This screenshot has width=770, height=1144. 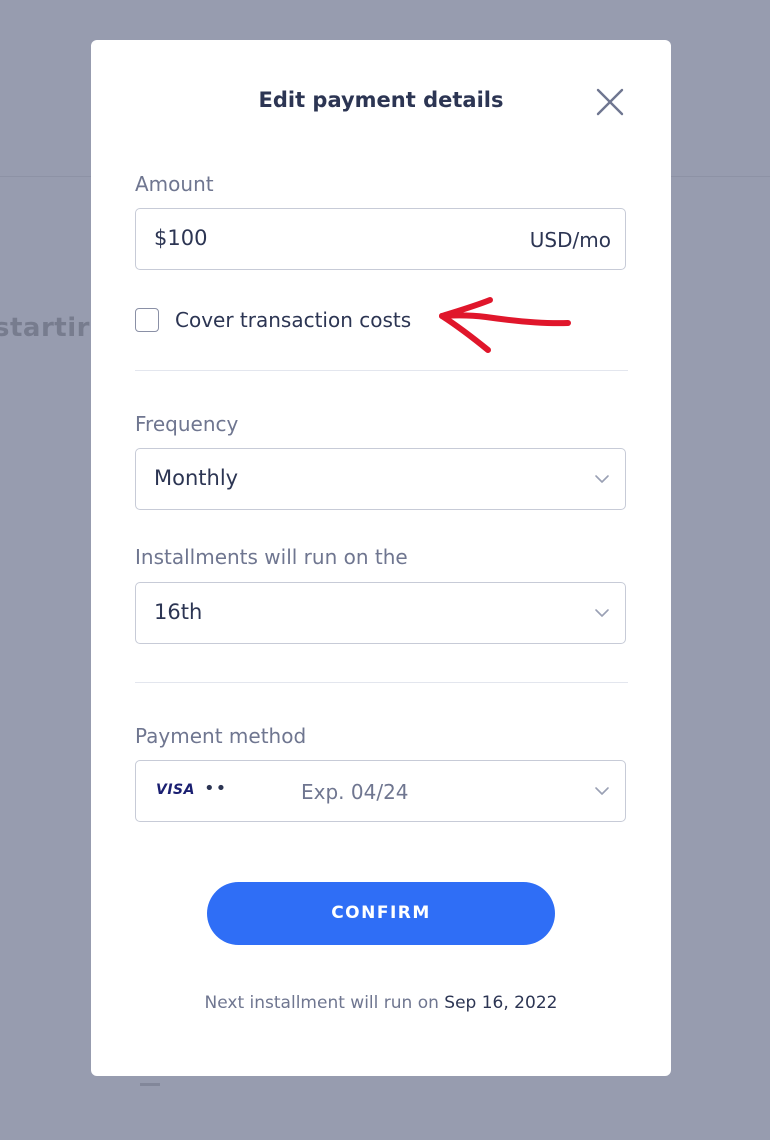 What do you see at coordinates (321, 1003) in the screenshot?
I see `next-installment-prefix: Next installment will run on` at bounding box center [321, 1003].